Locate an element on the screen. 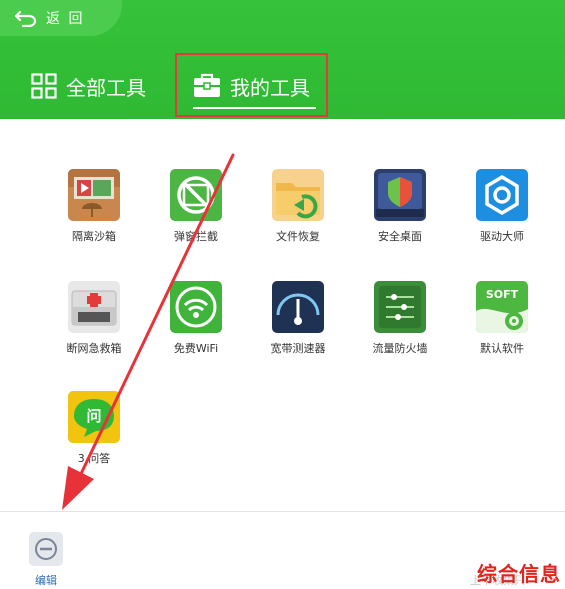 The height and width of the screenshot is (589, 565). tool-sandbox: 隔离沙箱 is located at coordinates (94, 206).